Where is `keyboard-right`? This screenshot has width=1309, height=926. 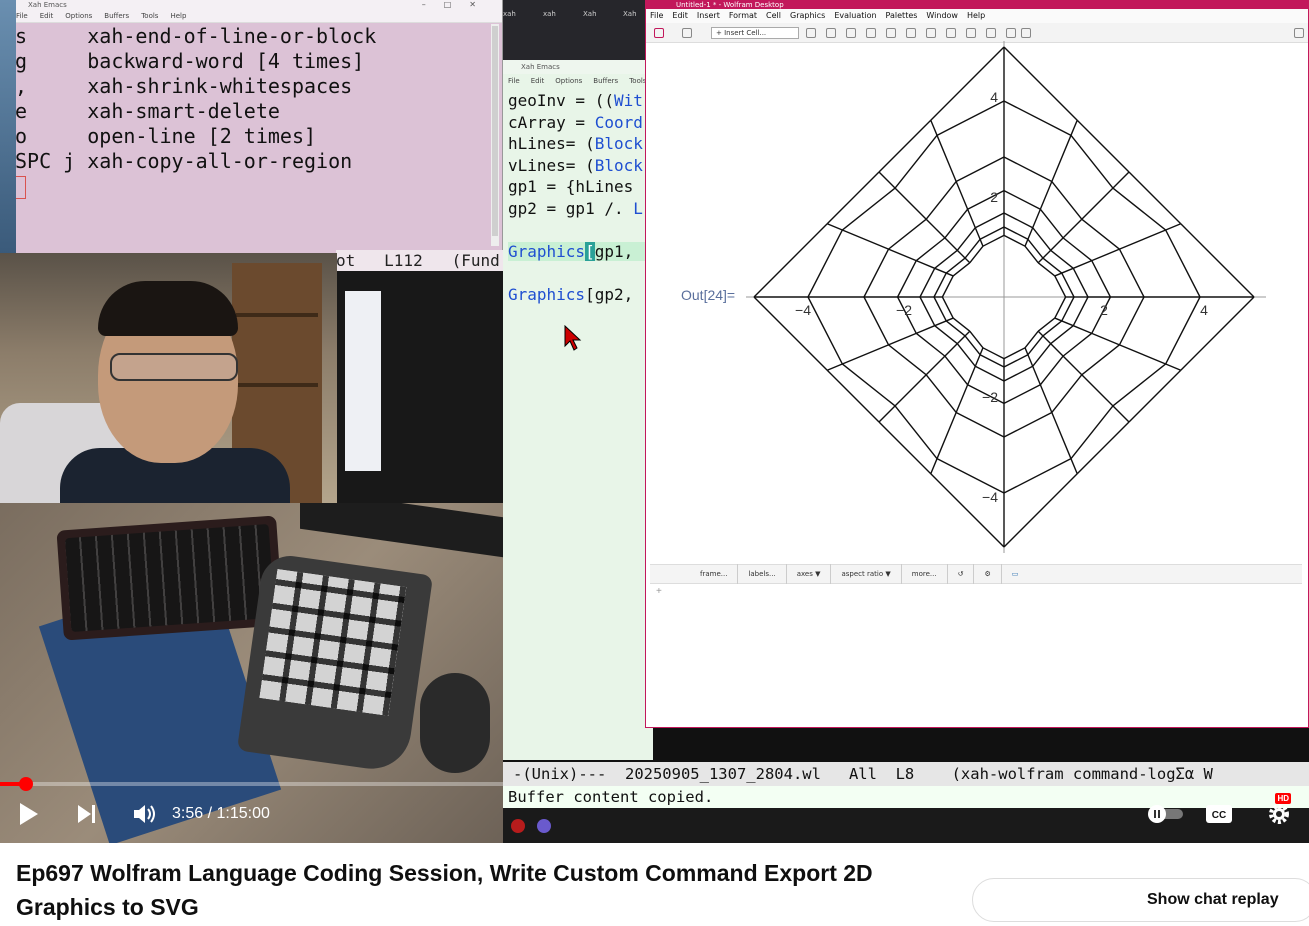 keyboard-right is located at coordinates (335, 663).